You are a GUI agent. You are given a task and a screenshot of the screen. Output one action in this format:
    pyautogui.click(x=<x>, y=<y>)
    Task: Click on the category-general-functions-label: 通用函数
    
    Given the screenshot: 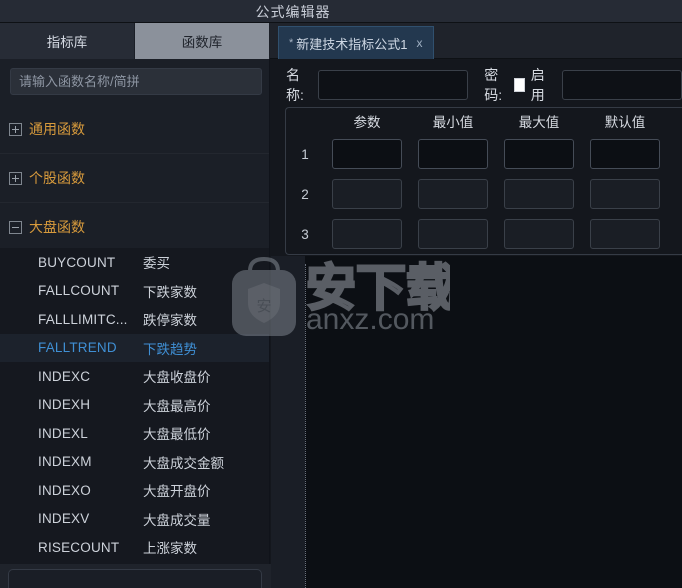 What is the action you would take?
    pyautogui.click(x=57, y=129)
    